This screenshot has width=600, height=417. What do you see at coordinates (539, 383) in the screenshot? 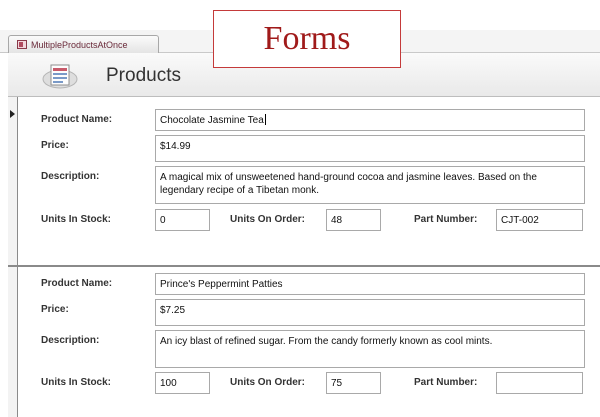
I see `part-number-field` at bounding box center [539, 383].